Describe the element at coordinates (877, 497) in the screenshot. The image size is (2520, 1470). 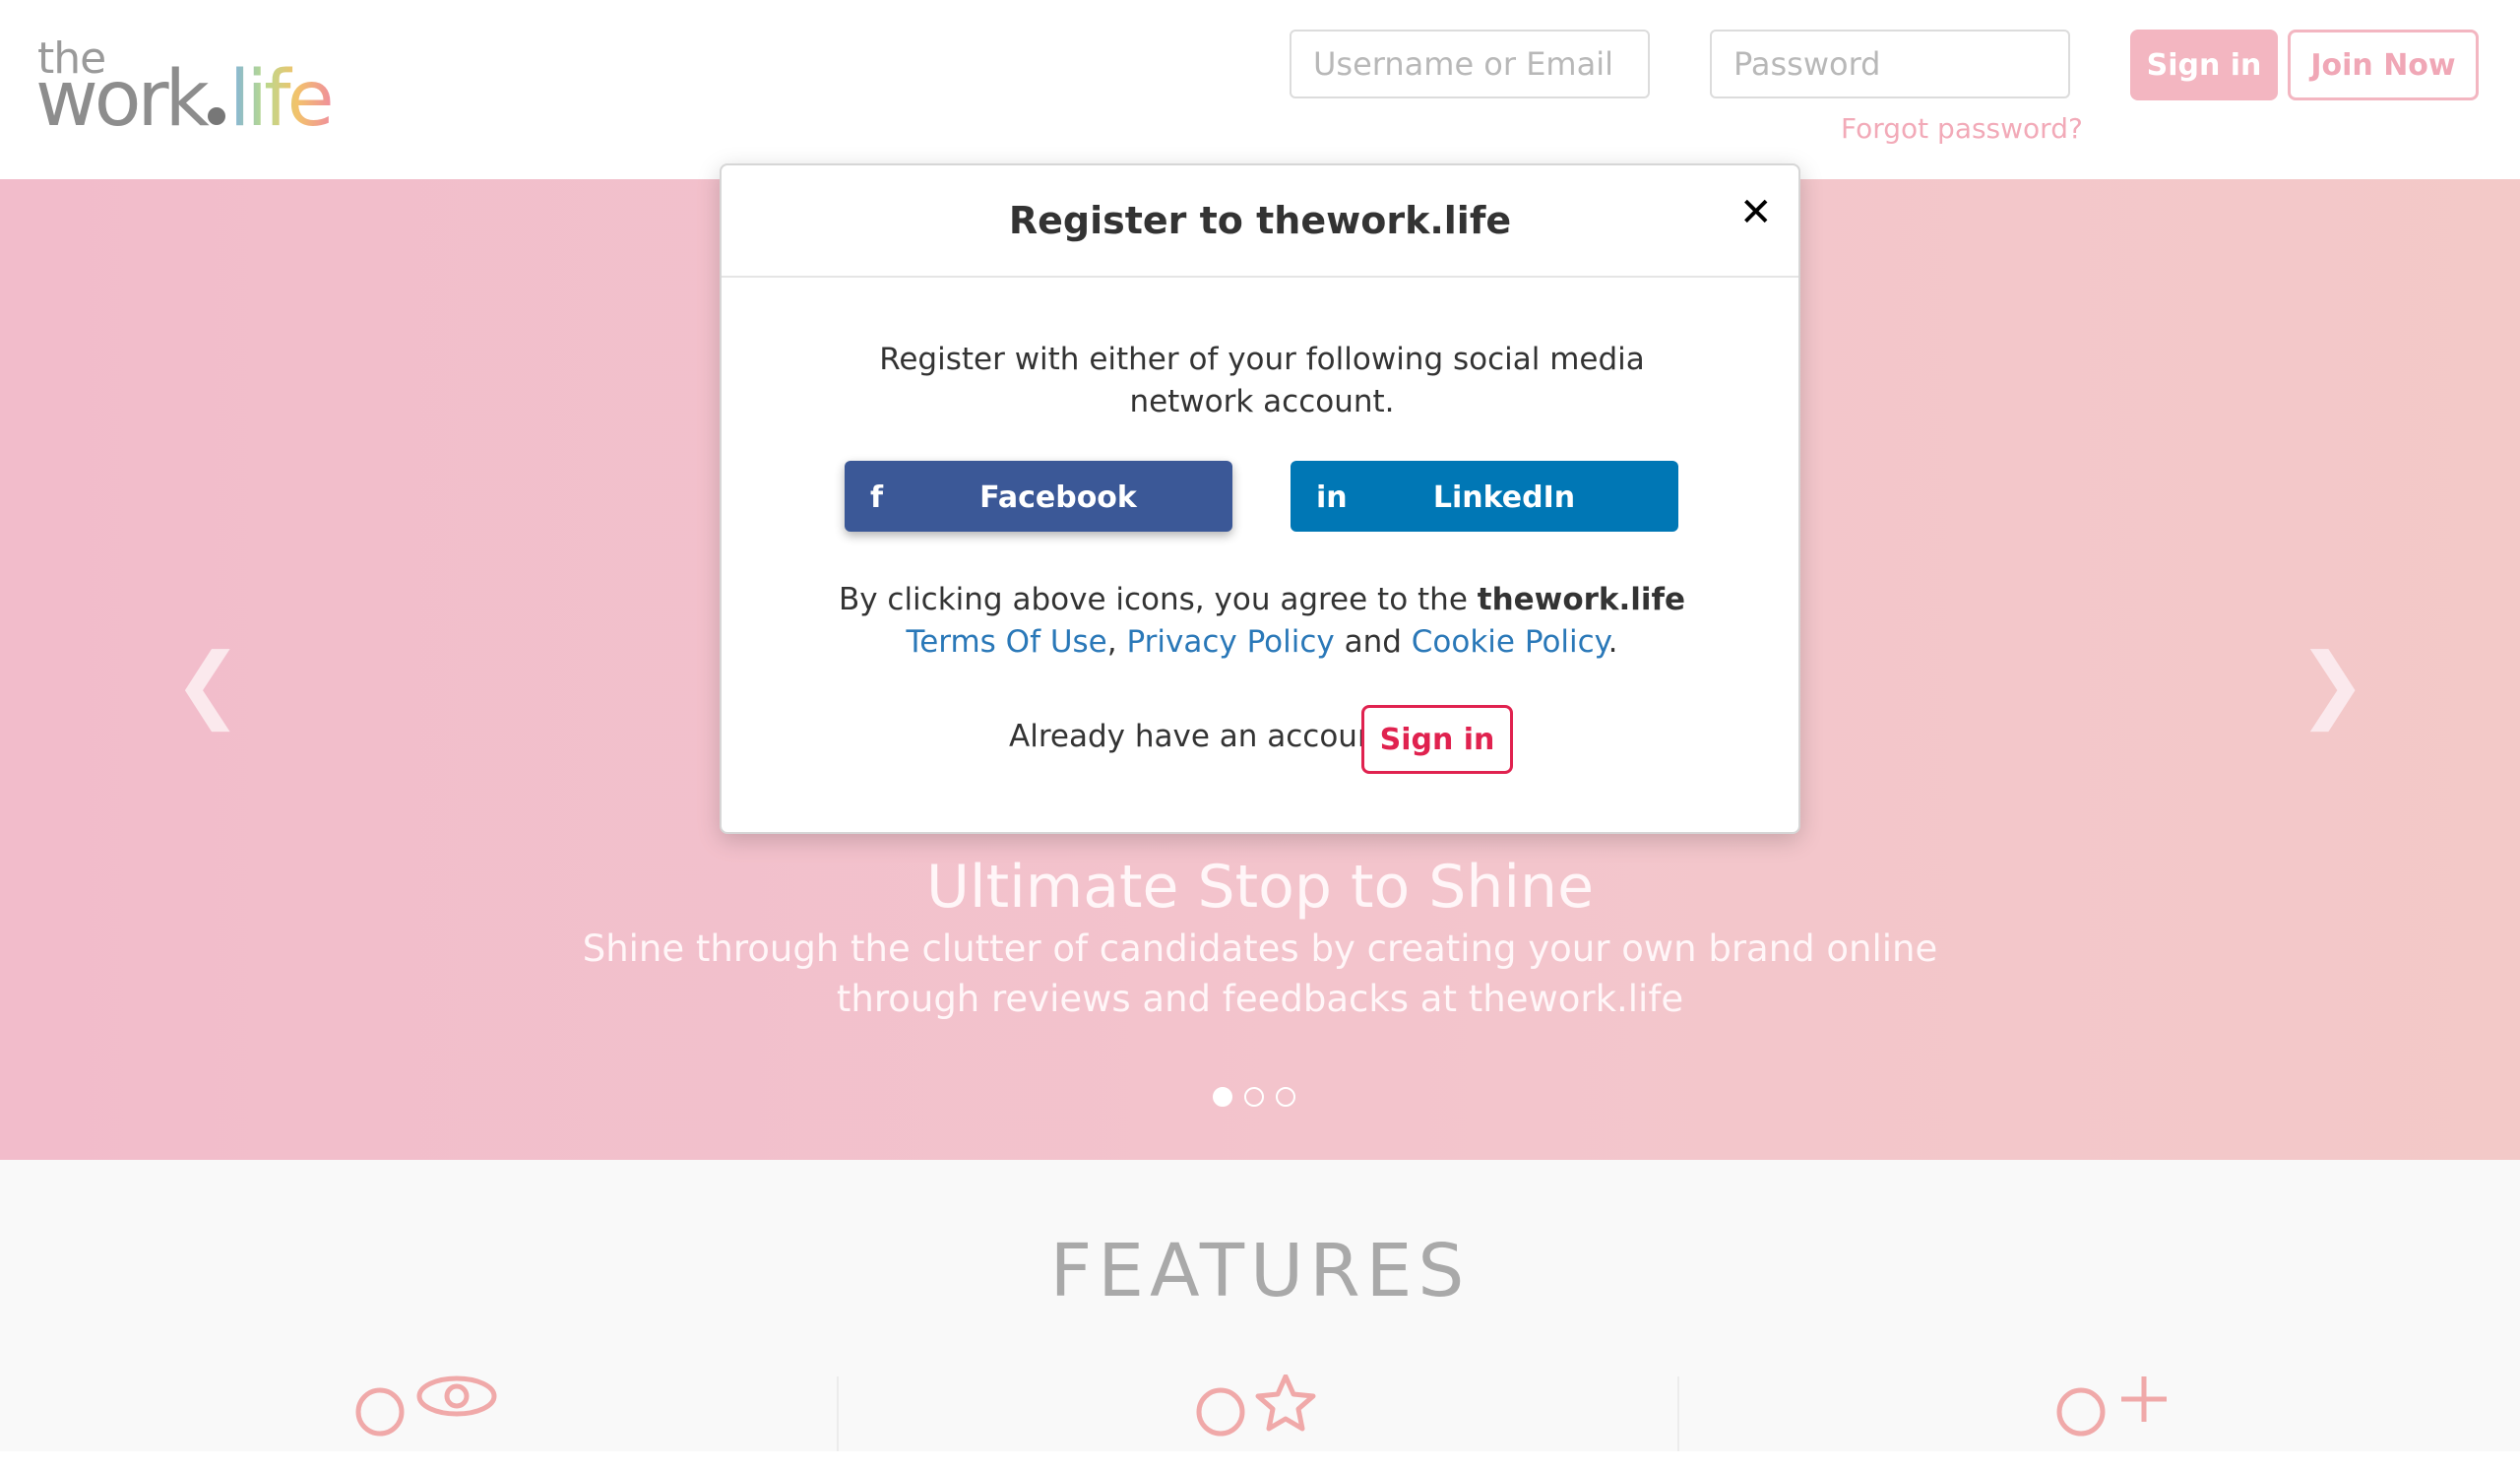
I see `facebook-icon: f` at that location.